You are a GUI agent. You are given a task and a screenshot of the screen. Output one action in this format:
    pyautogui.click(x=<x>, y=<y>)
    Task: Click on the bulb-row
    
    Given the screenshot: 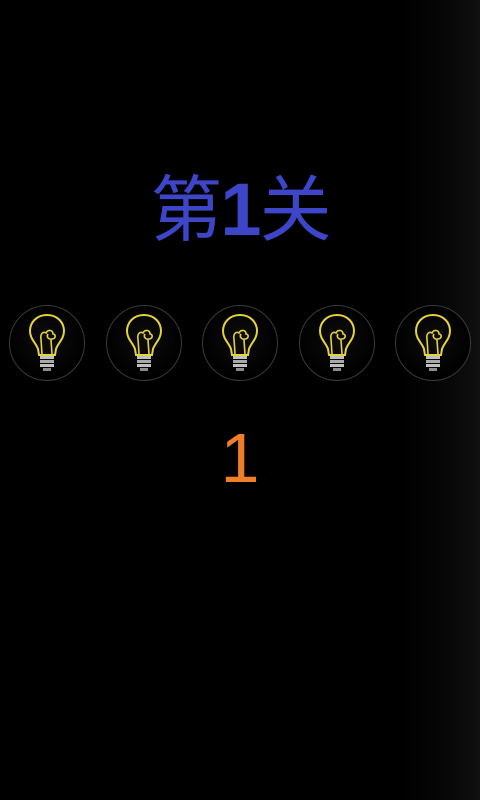 What is the action you would take?
    pyautogui.click(x=240, y=343)
    